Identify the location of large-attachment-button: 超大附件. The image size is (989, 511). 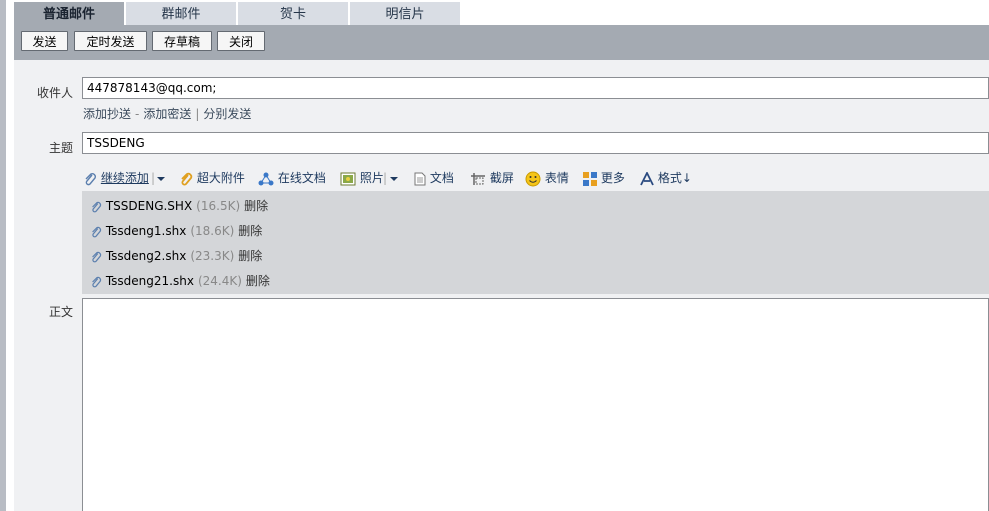
(212, 178).